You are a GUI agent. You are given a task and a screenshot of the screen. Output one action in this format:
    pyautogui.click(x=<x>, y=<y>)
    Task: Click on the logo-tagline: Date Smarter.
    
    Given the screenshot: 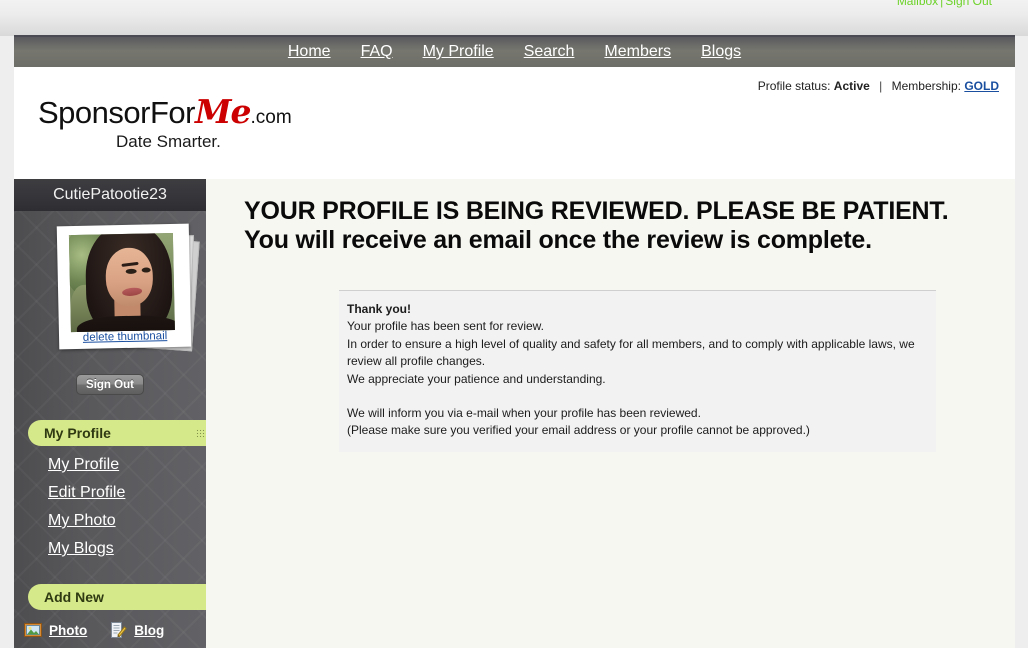 What is the action you would take?
    pyautogui.click(x=168, y=141)
    